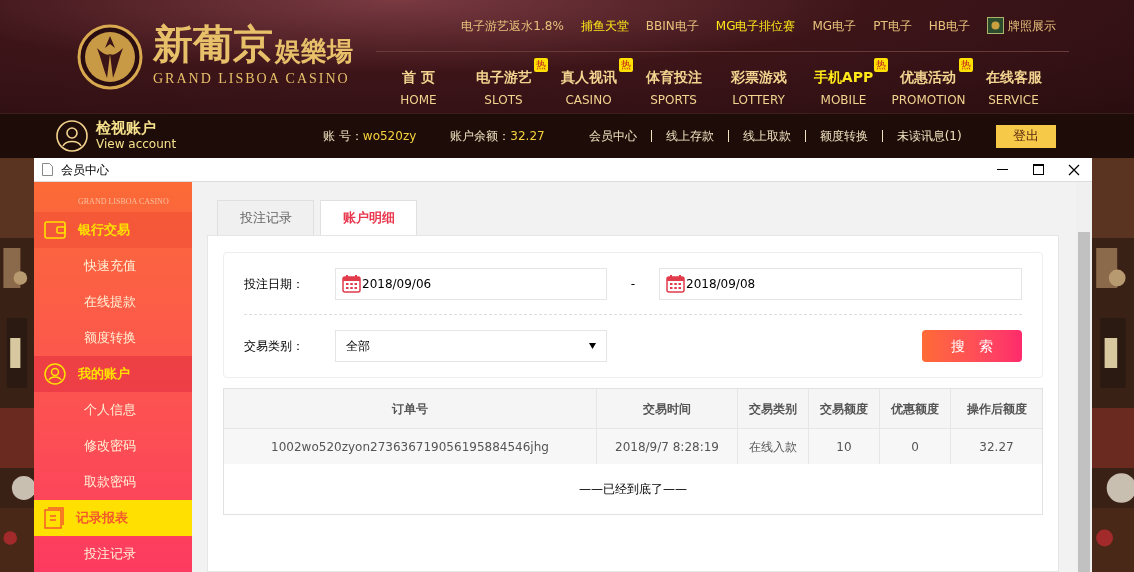 This screenshot has width=1134, height=572. Describe the element at coordinates (85, 170) in the screenshot. I see `window-title: 会员中心` at that location.